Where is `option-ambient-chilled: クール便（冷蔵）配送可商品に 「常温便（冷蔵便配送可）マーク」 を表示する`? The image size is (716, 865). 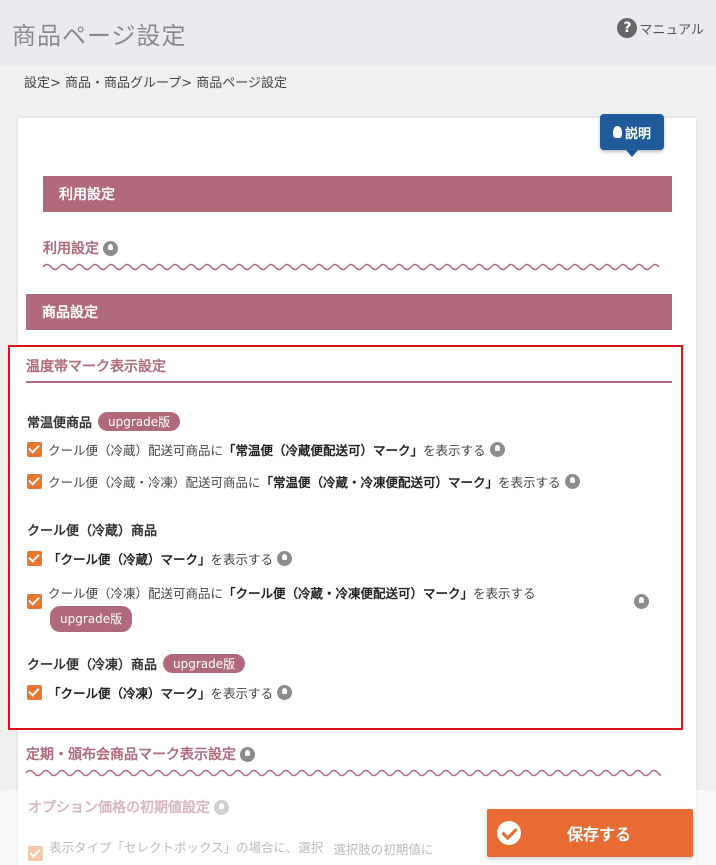 option-ambient-chilled: クール便（冷蔵）配送可商品に 「常温便（冷蔵便配送可）マーク」 を表示する is located at coordinates (266, 449).